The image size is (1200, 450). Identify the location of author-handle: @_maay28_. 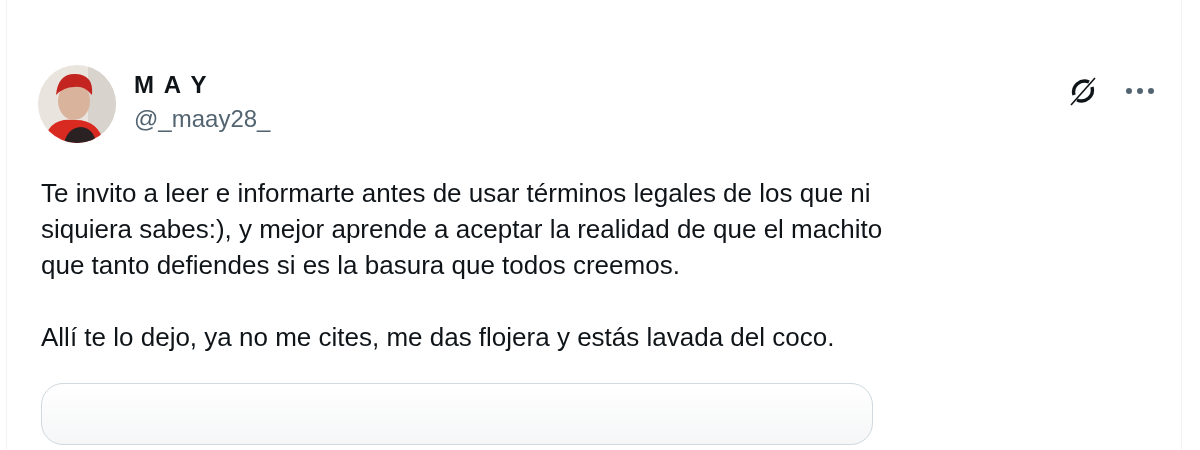
(202, 119).